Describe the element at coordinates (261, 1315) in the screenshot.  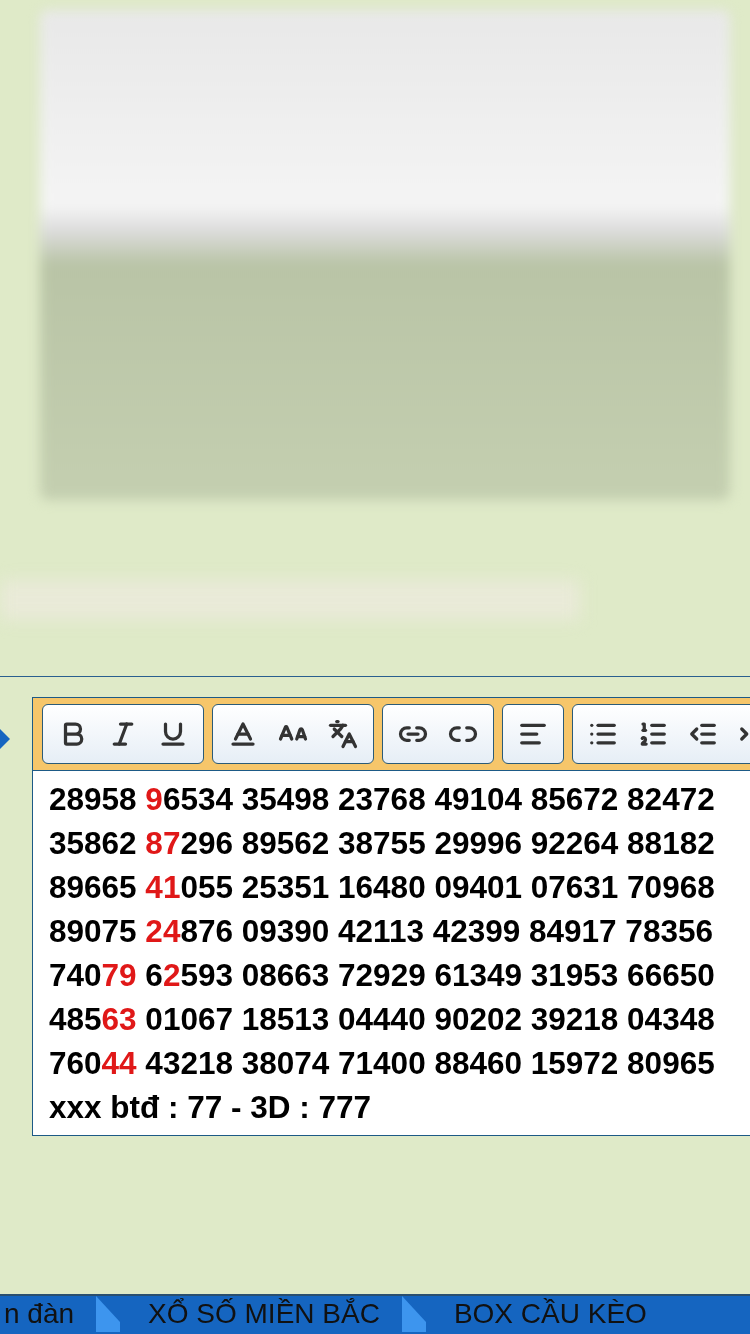
I see `nav-link: XỔ SỐ MIỀN BẮC` at that location.